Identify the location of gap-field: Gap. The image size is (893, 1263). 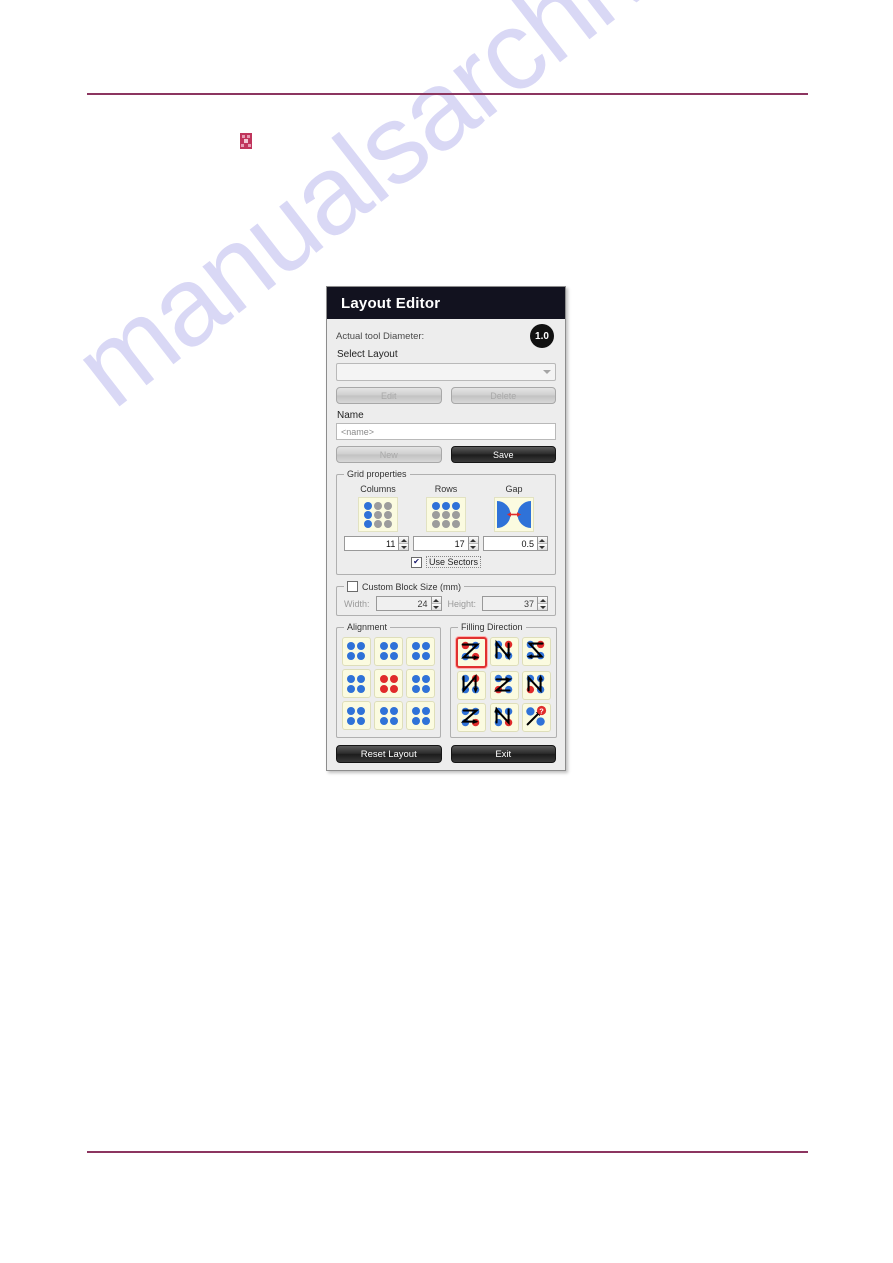
(513, 508).